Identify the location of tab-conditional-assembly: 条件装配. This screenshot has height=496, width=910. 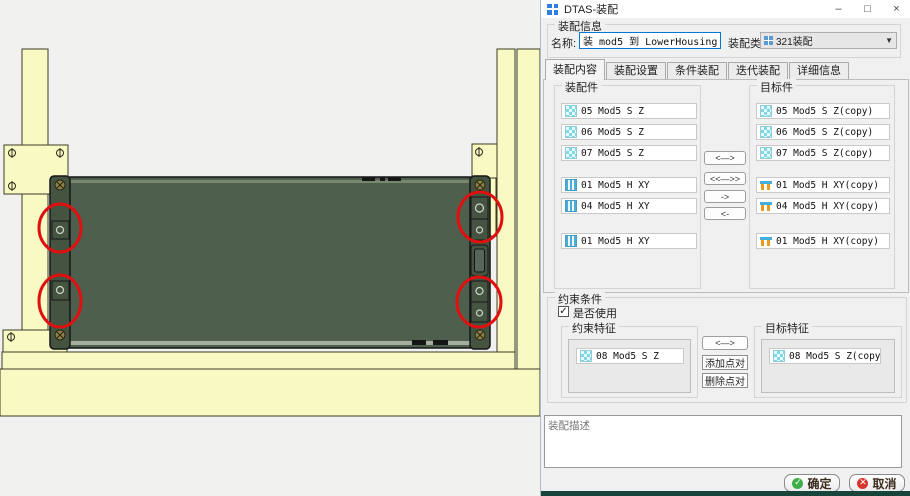
(697, 71).